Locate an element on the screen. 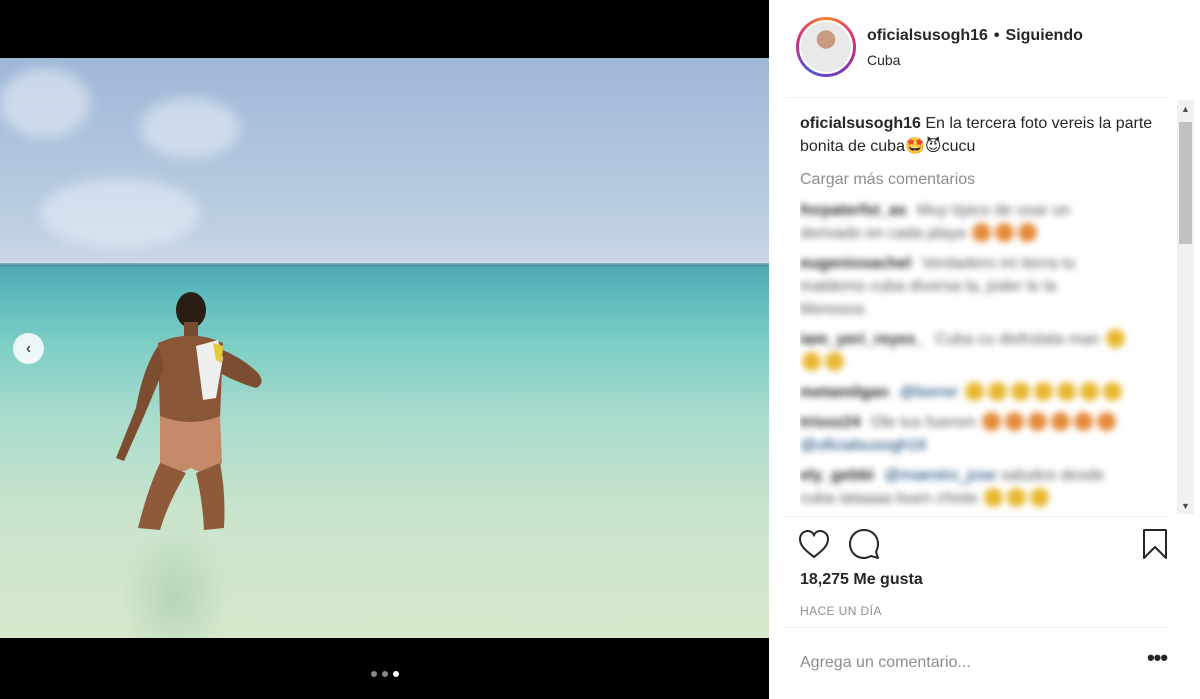 The height and width of the screenshot is (699, 1200). water-reflection is located at coordinates (175, 583).